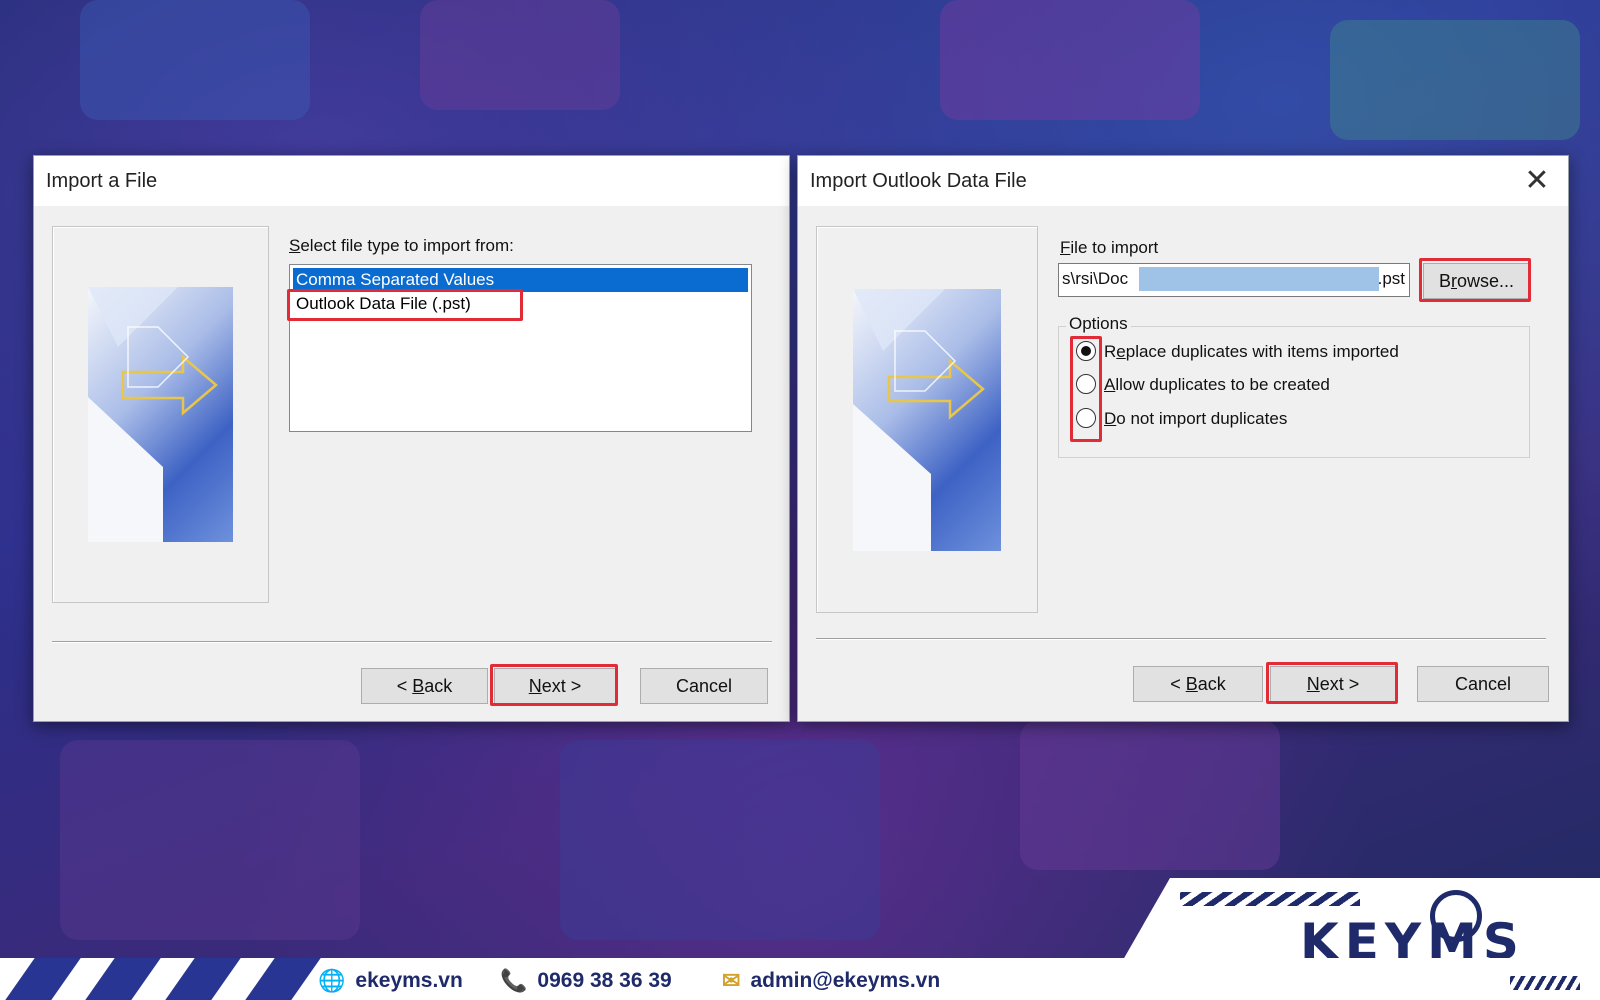 This screenshot has height=1000, width=1600. I want to click on radio-selected-dot, so click(1086, 351).